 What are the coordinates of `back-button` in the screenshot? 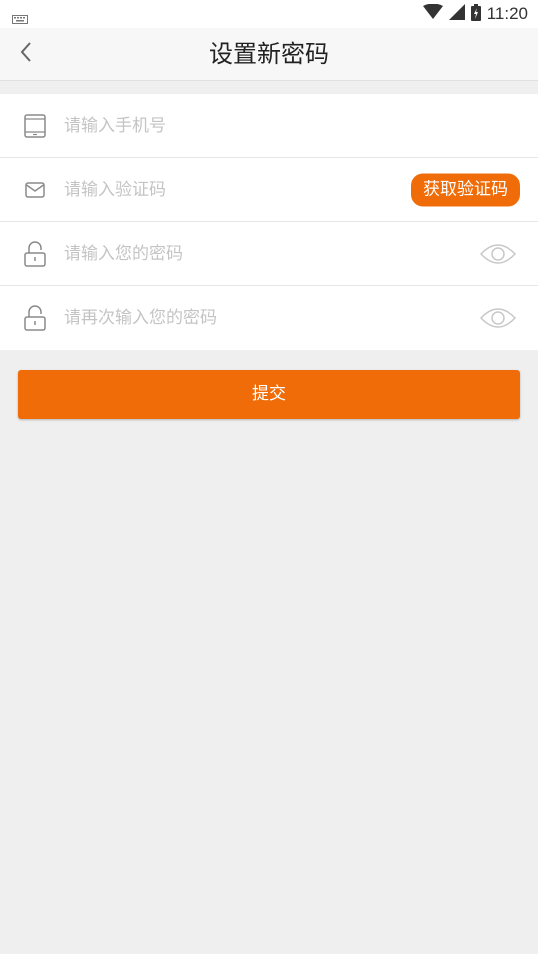 It's located at (26, 54).